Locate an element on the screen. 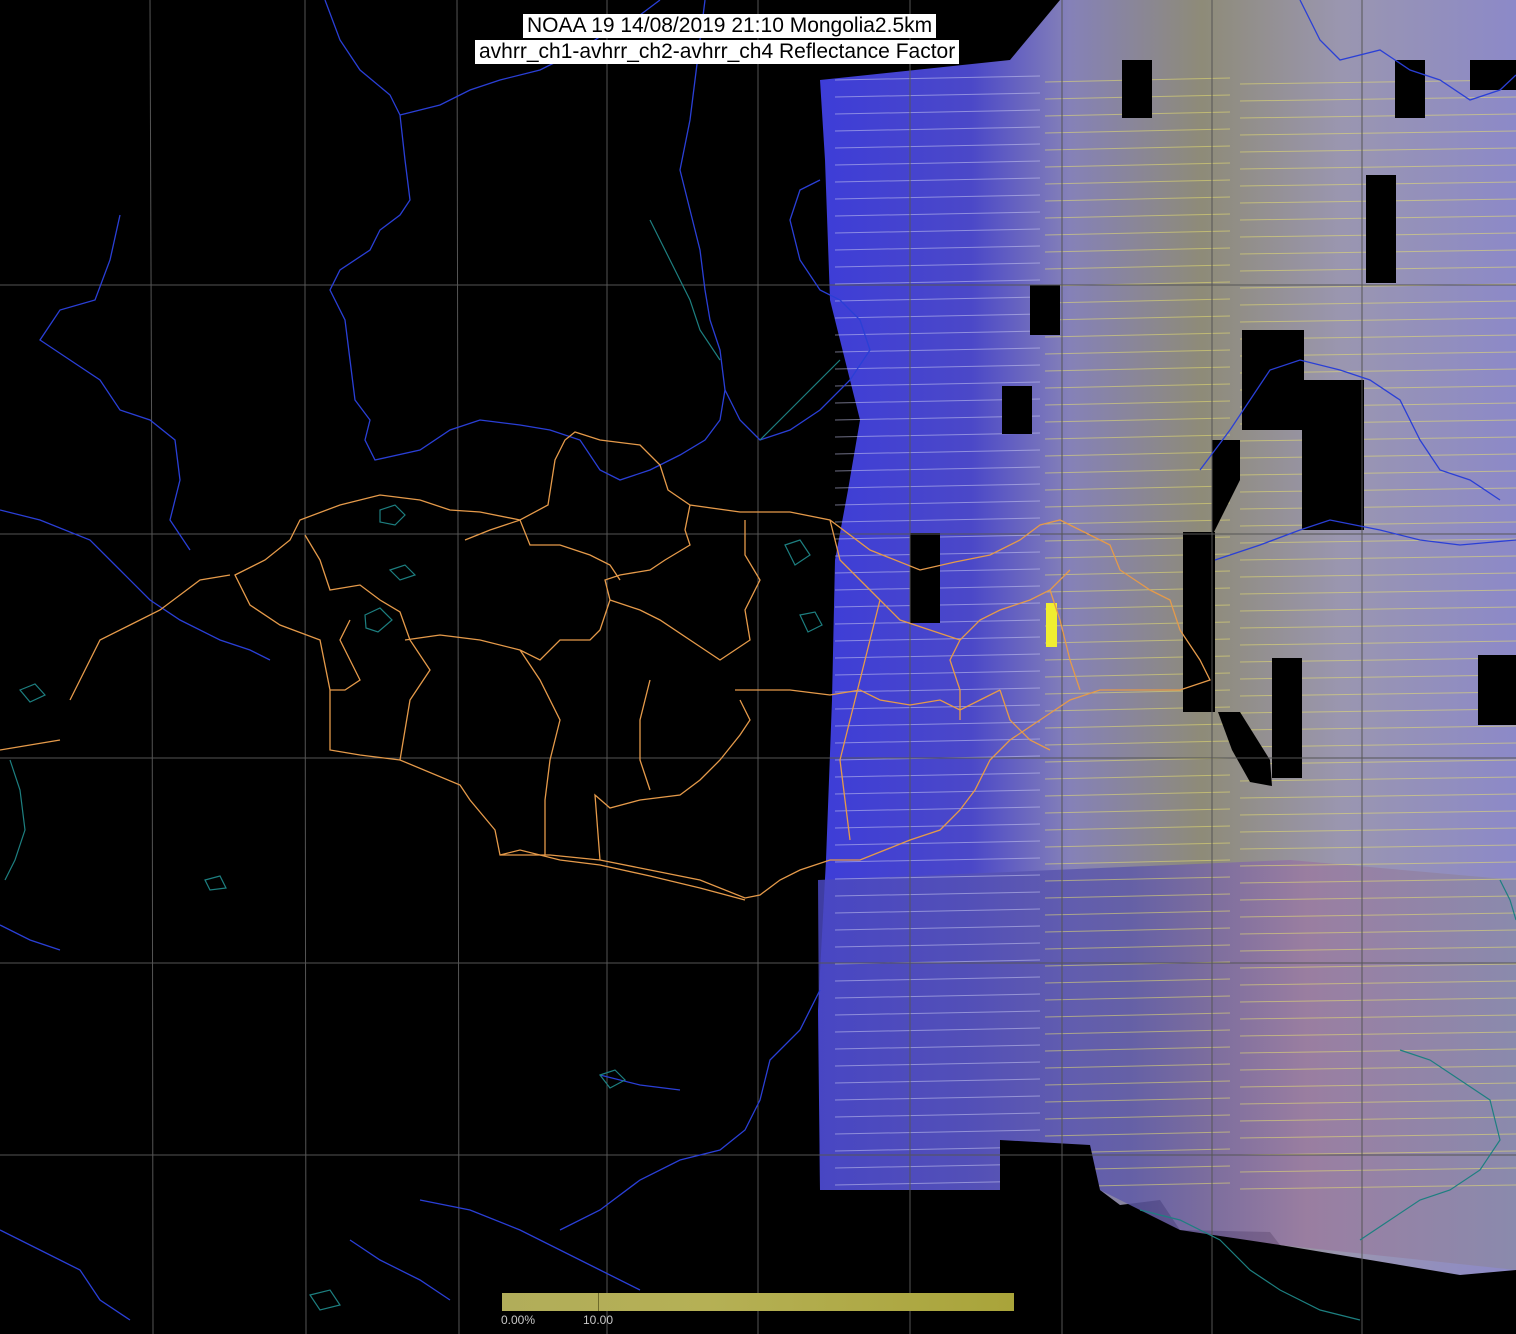 Image resolution: width=1516 pixels, height=1334 pixels. colorbar-max-label: 10.00 is located at coordinates (598, 1320).